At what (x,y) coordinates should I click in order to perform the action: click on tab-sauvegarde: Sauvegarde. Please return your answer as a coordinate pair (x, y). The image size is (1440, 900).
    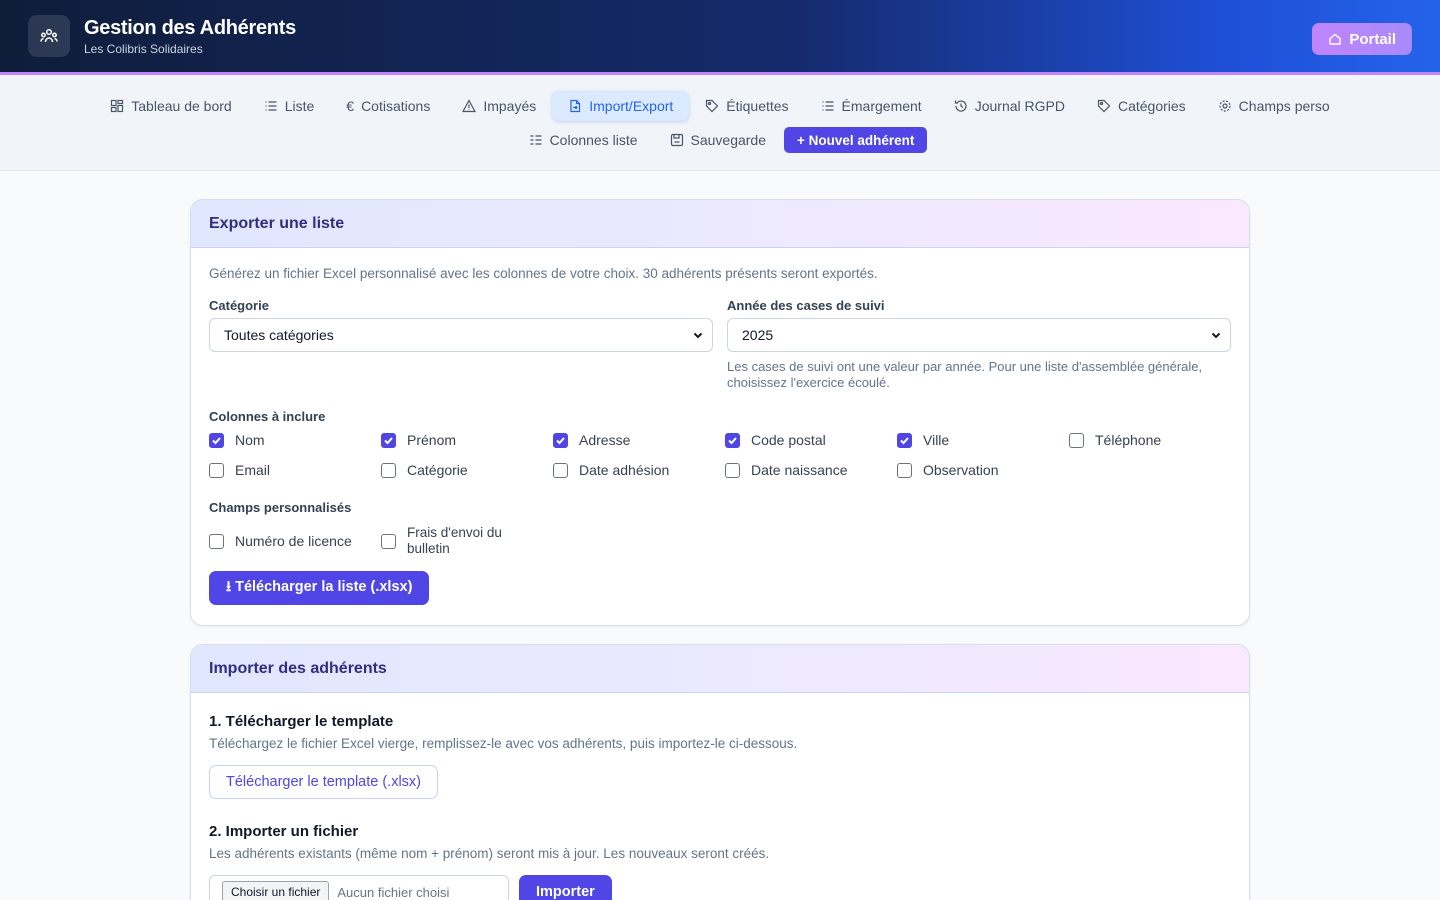
    Looking at the image, I should click on (718, 140).